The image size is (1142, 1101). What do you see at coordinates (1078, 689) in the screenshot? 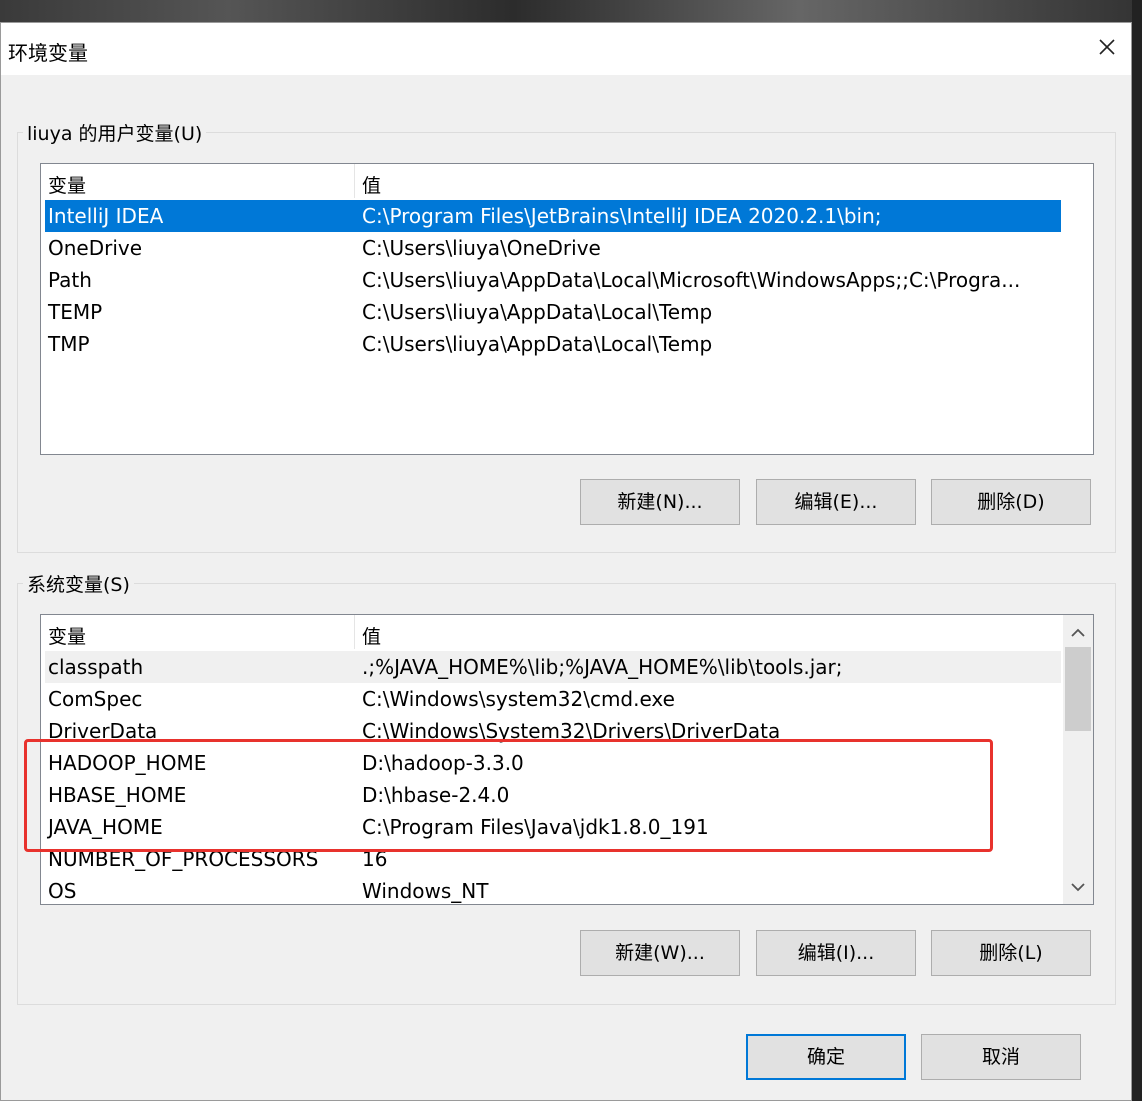
I see `scrollbar-thumb` at bounding box center [1078, 689].